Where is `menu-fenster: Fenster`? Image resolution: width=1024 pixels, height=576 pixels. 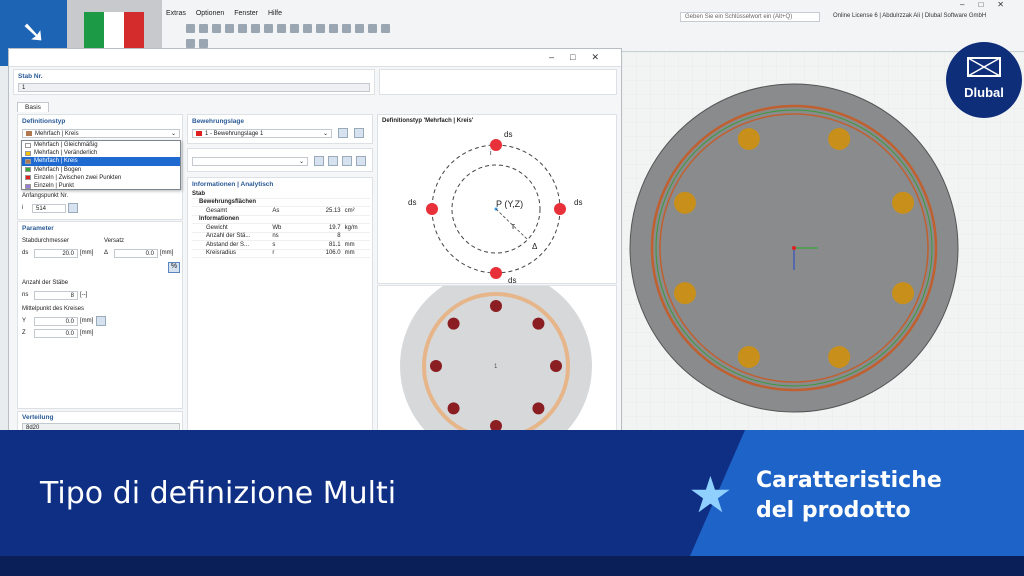
menu-fenster: Fenster is located at coordinates (246, 16).